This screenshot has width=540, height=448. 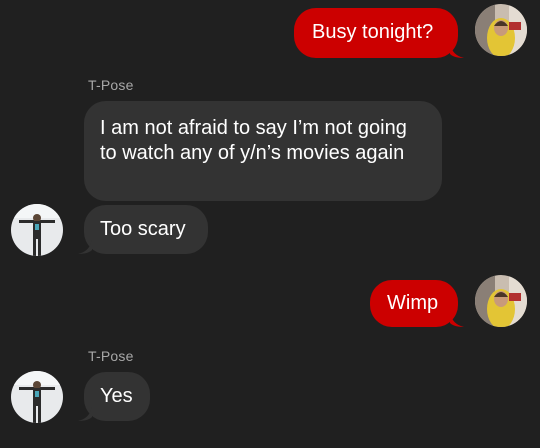 I want to click on message-bubble-incoming: Yes, so click(x=117, y=396).